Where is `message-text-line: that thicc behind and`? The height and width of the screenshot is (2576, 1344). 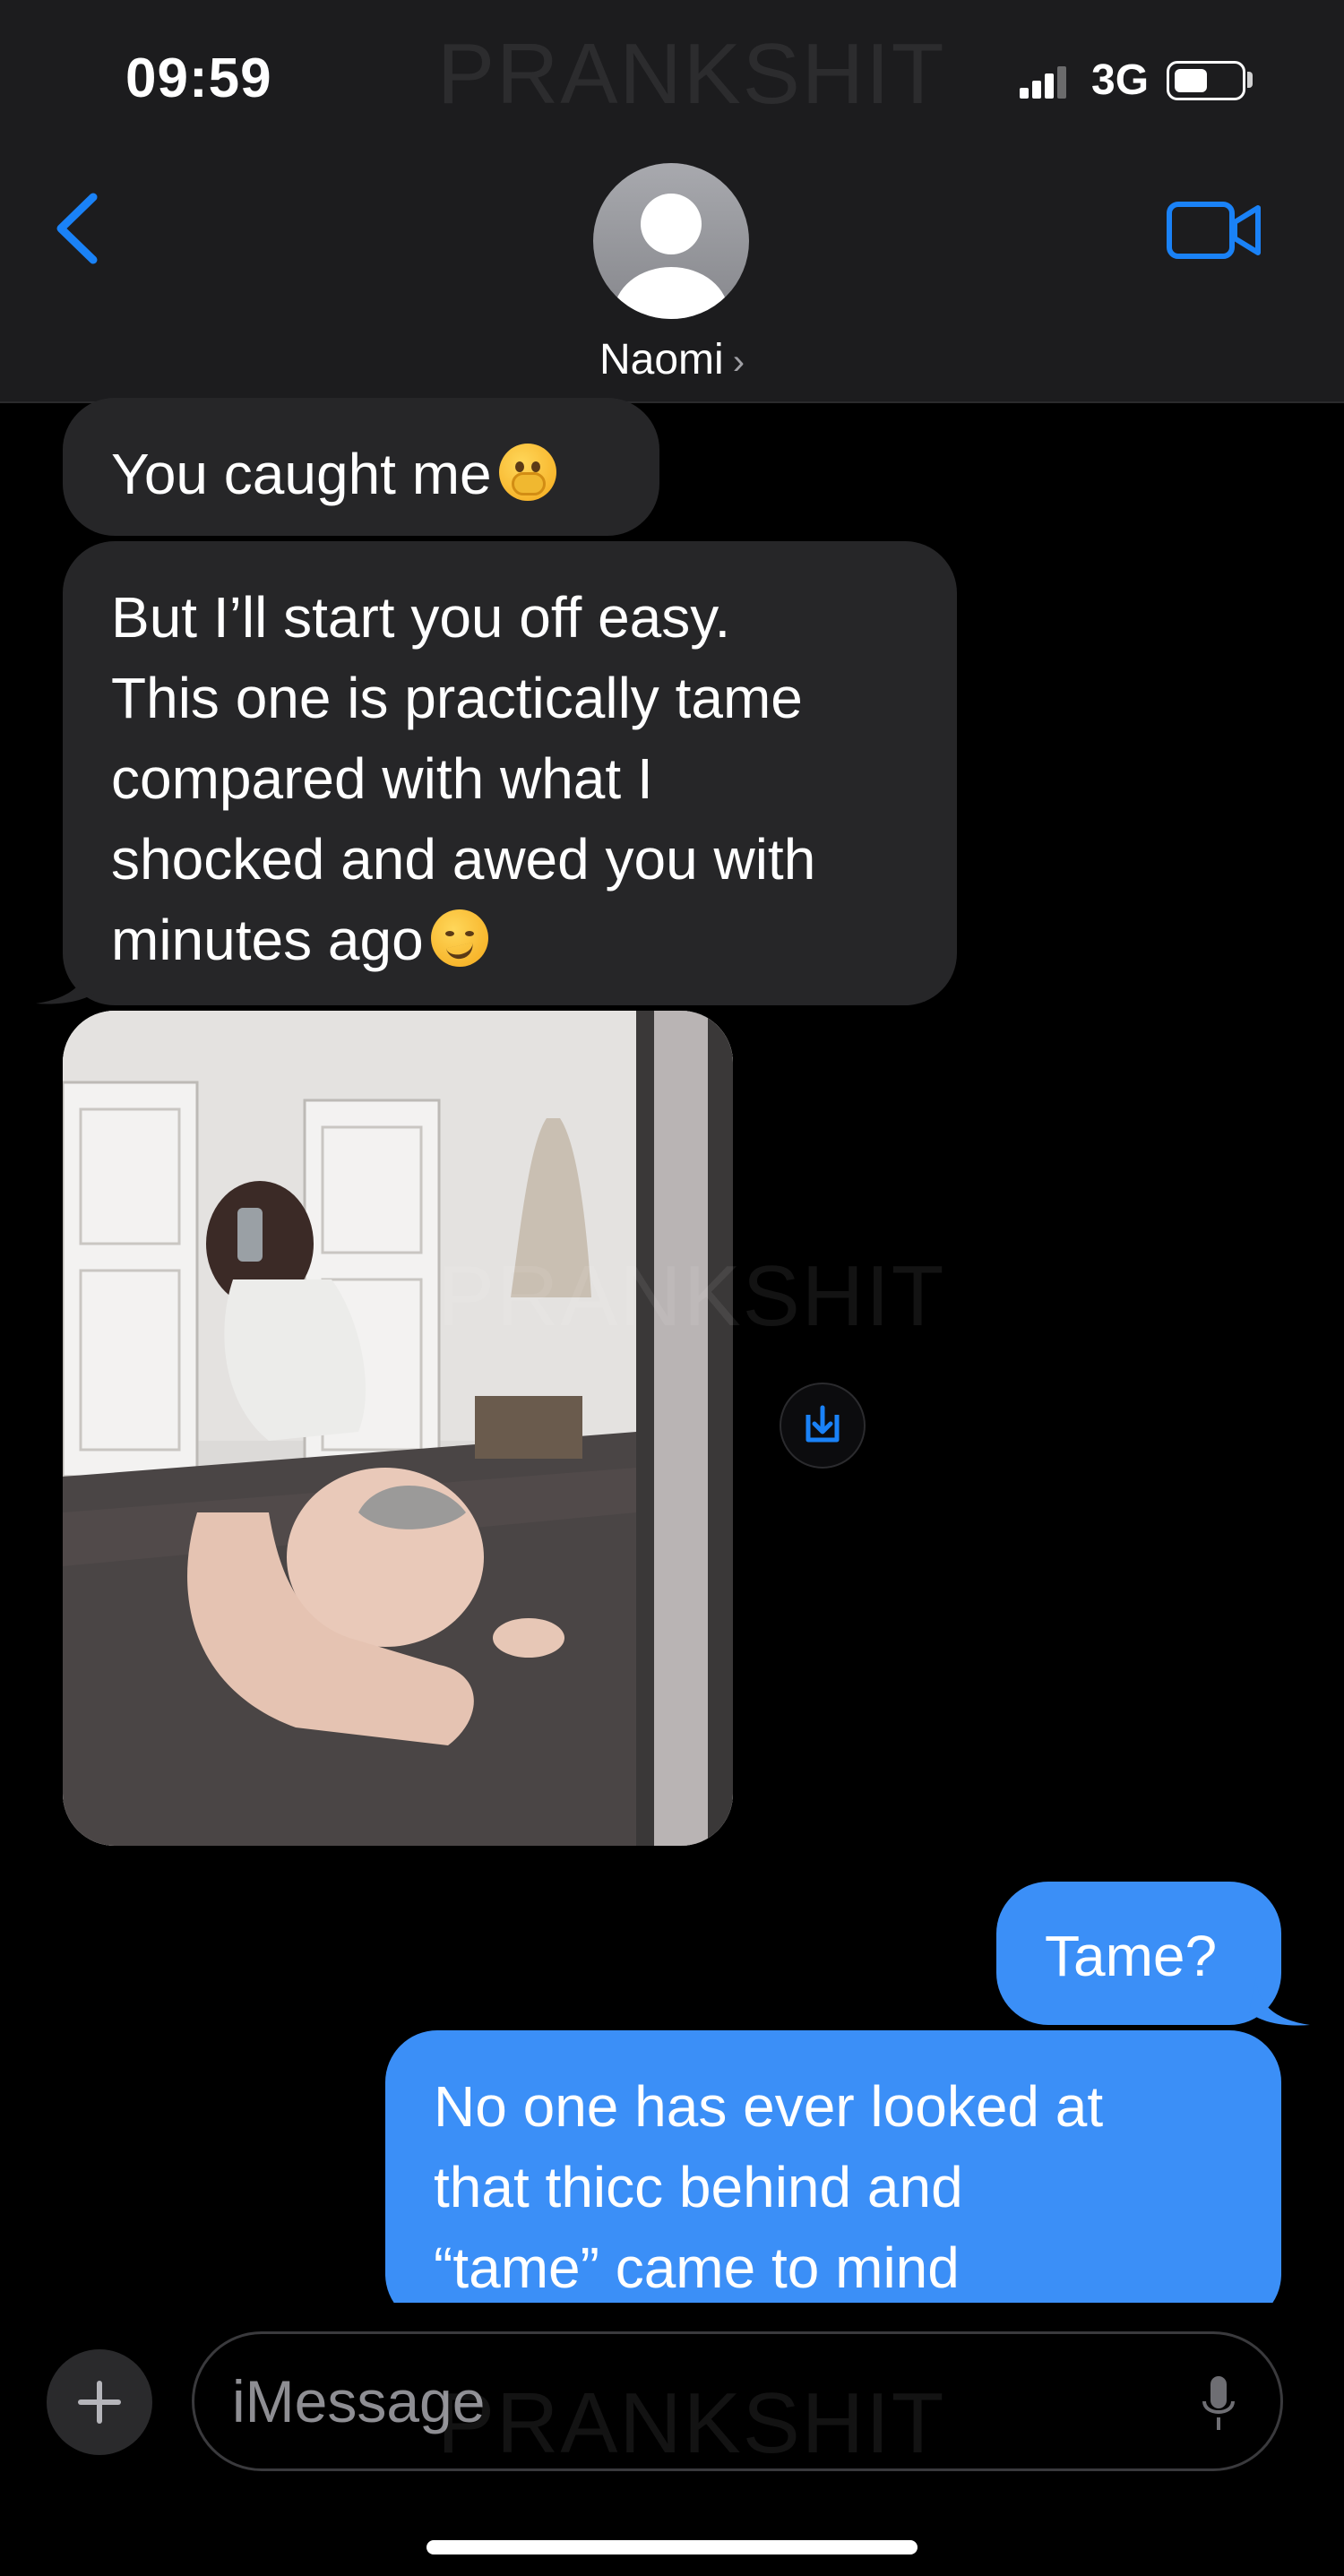
message-text-line: that thicc behind and is located at coordinates (698, 2187).